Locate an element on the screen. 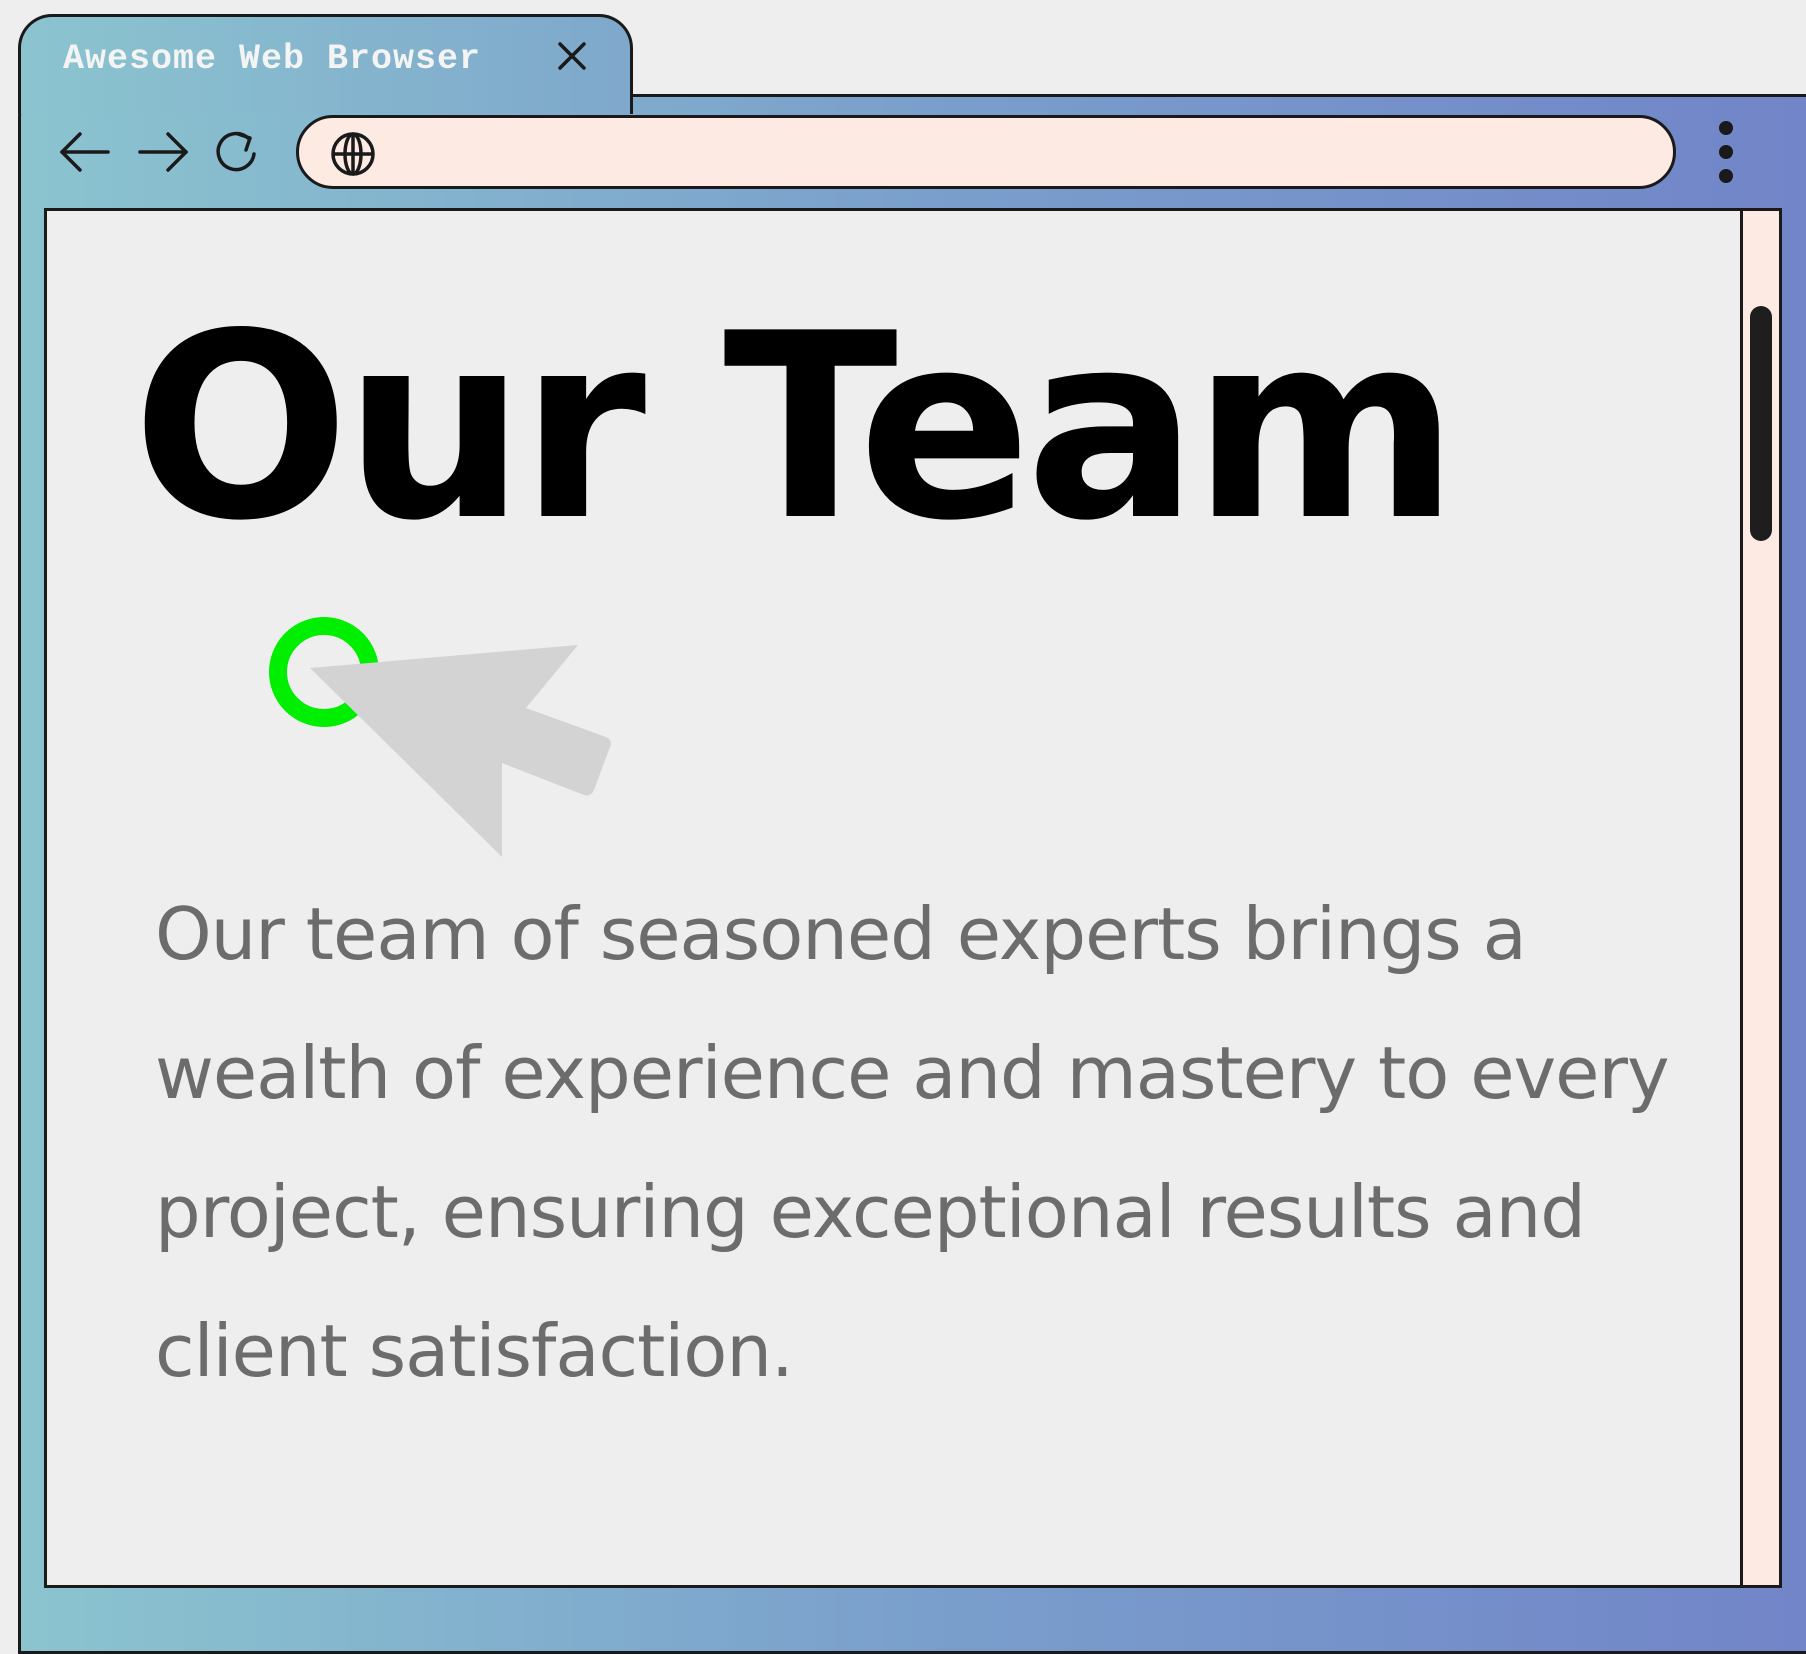 Image resolution: width=1806 pixels, height=1654 pixels. scrollbar-track is located at coordinates (1761, 898).